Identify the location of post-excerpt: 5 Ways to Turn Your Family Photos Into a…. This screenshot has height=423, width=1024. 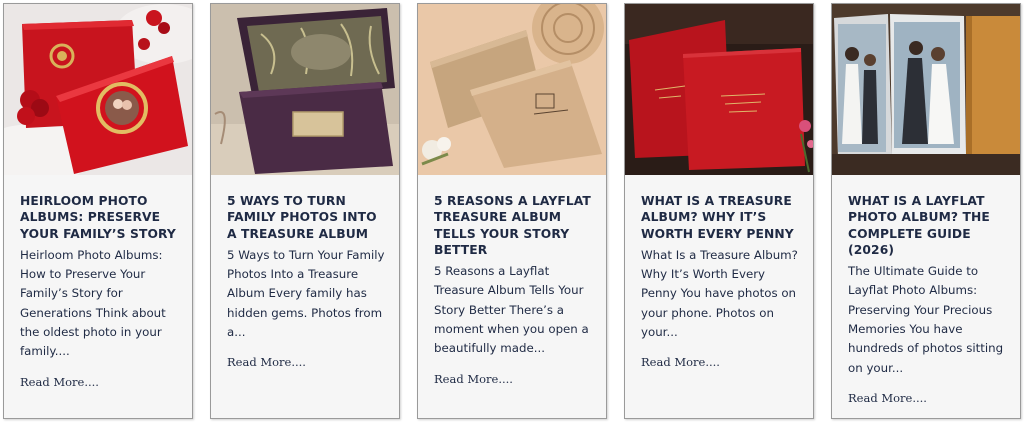
(306, 293).